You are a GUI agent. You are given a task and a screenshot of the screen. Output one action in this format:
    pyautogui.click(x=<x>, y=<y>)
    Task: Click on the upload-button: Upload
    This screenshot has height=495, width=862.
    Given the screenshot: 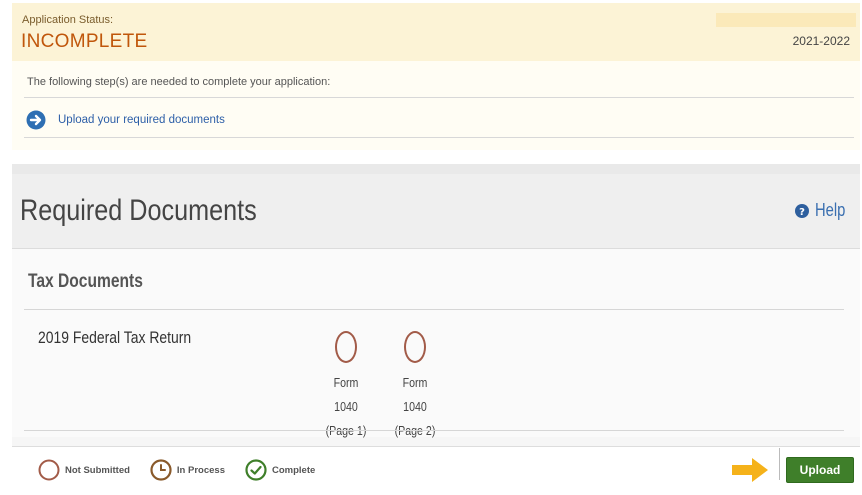 What is the action you would take?
    pyautogui.click(x=820, y=470)
    